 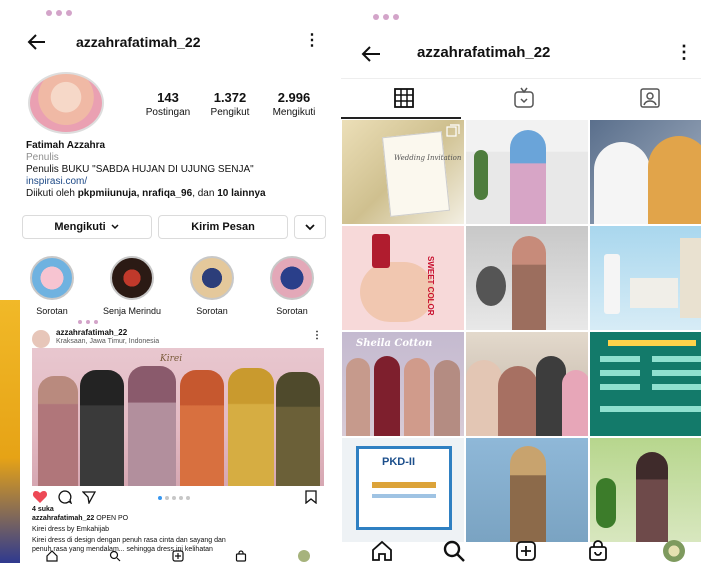 I want to click on stat-following: 2.996 Mengikuti, so click(x=294, y=104).